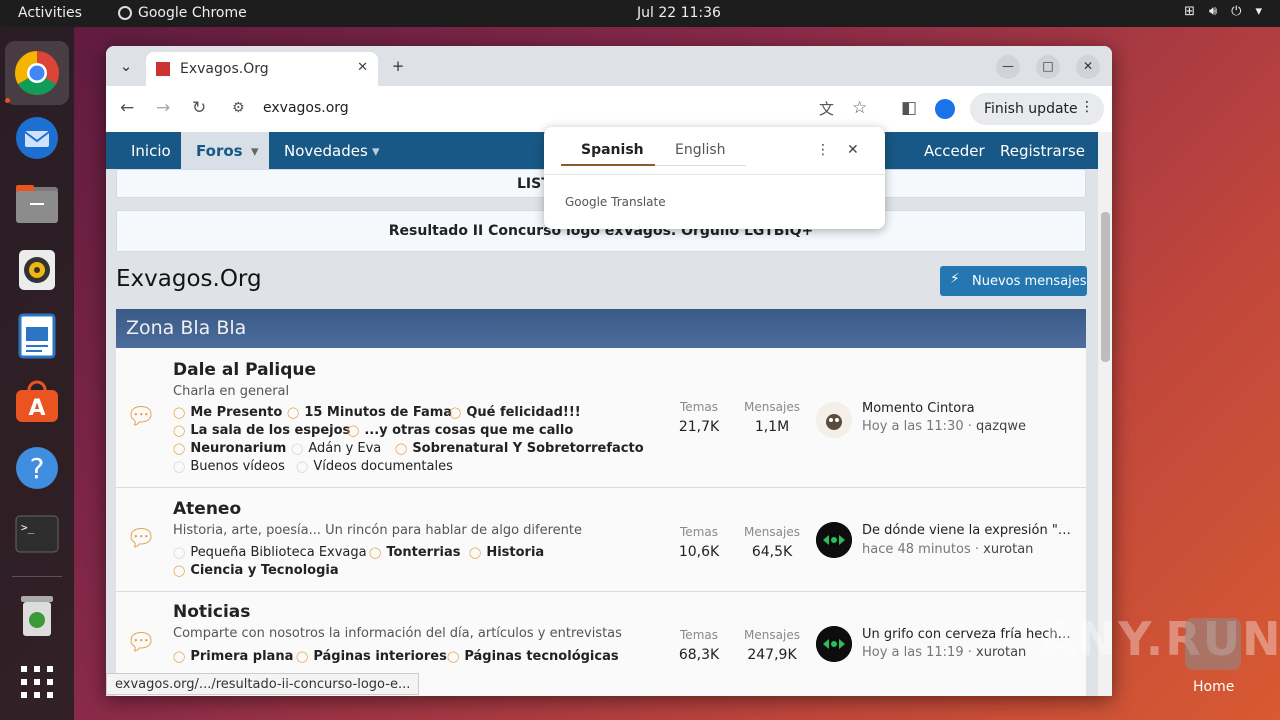 The image size is (1280, 720). What do you see at coordinates (270, 552) in the screenshot?
I see `subforum-link: ◯ Pequeña Biblioteca Exvaga` at bounding box center [270, 552].